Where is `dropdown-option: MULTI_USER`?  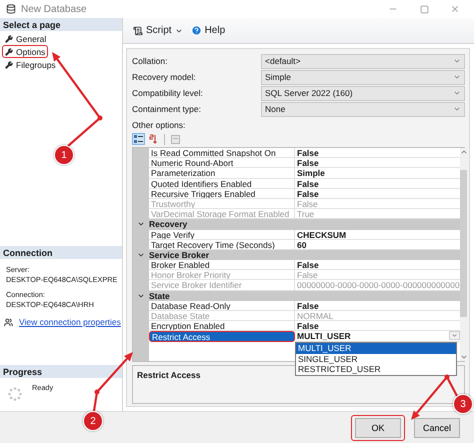 dropdown-option: MULTI_USER is located at coordinates (376, 348).